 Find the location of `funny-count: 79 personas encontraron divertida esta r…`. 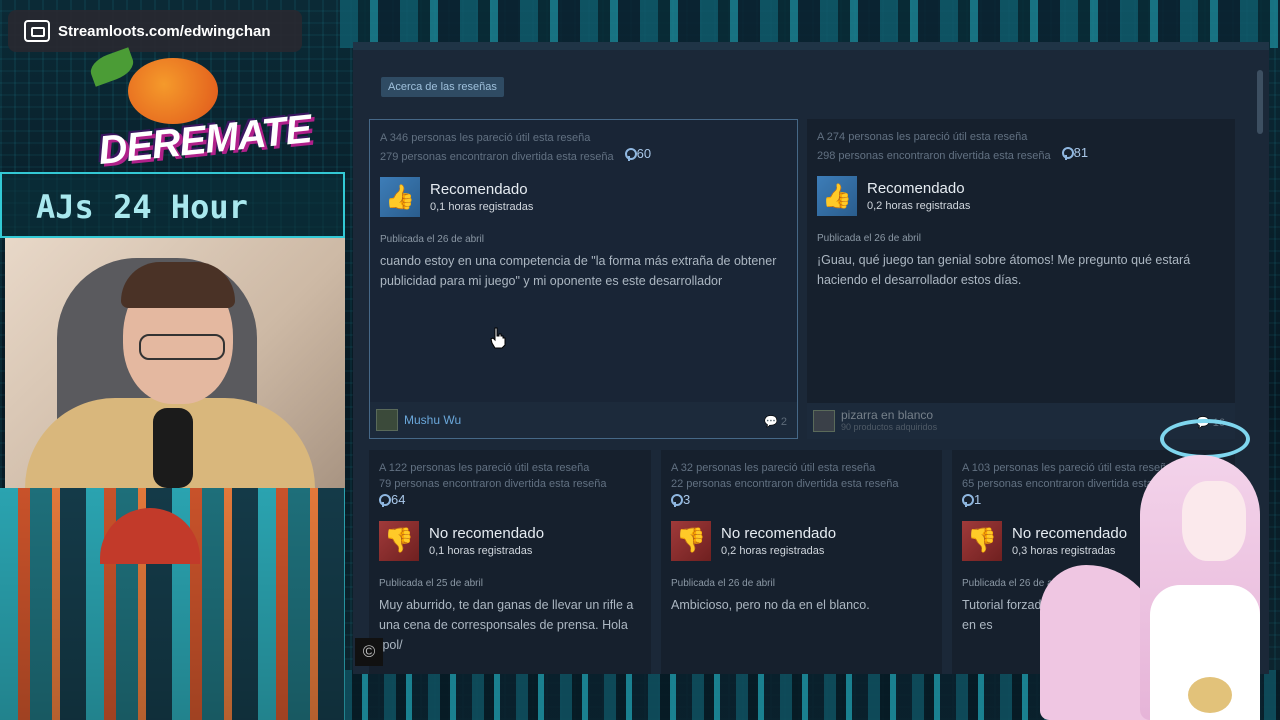

funny-count: 79 personas encontraron divertida esta r… is located at coordinates (493, 484).